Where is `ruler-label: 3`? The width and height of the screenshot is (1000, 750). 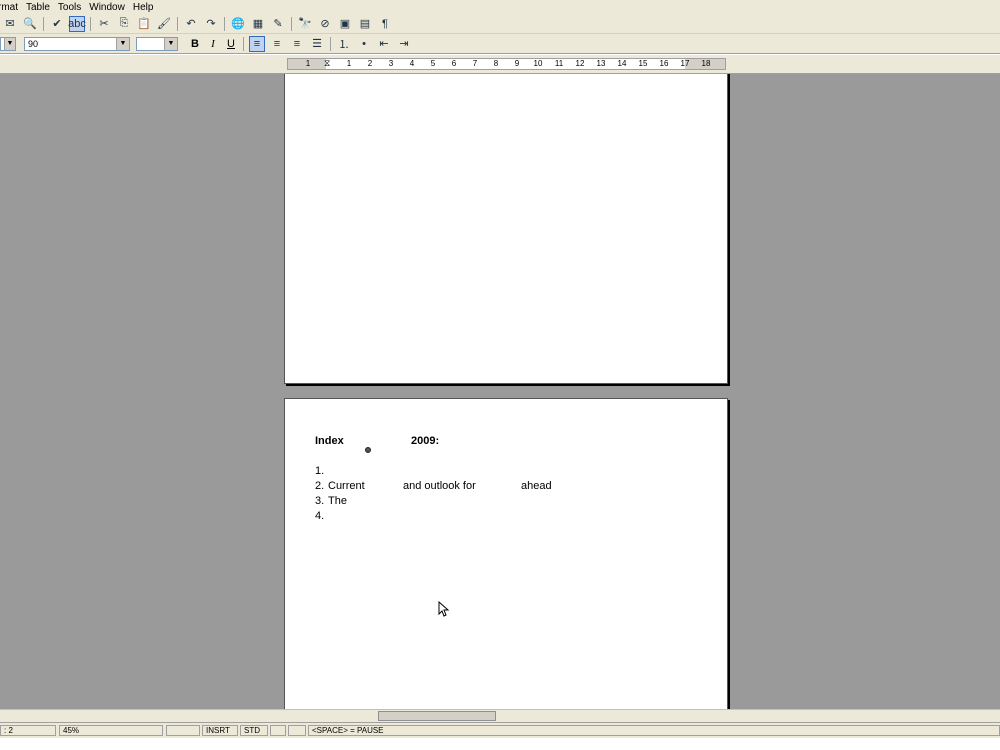 ruler-label: 3 is located at coordinates (391, 63).